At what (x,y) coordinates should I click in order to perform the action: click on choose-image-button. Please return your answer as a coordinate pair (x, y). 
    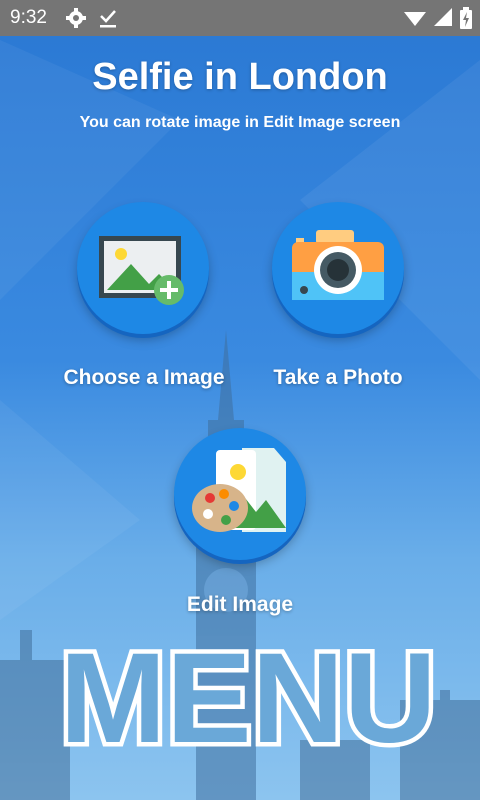
    Looking at the image, I should click on (143, 268).